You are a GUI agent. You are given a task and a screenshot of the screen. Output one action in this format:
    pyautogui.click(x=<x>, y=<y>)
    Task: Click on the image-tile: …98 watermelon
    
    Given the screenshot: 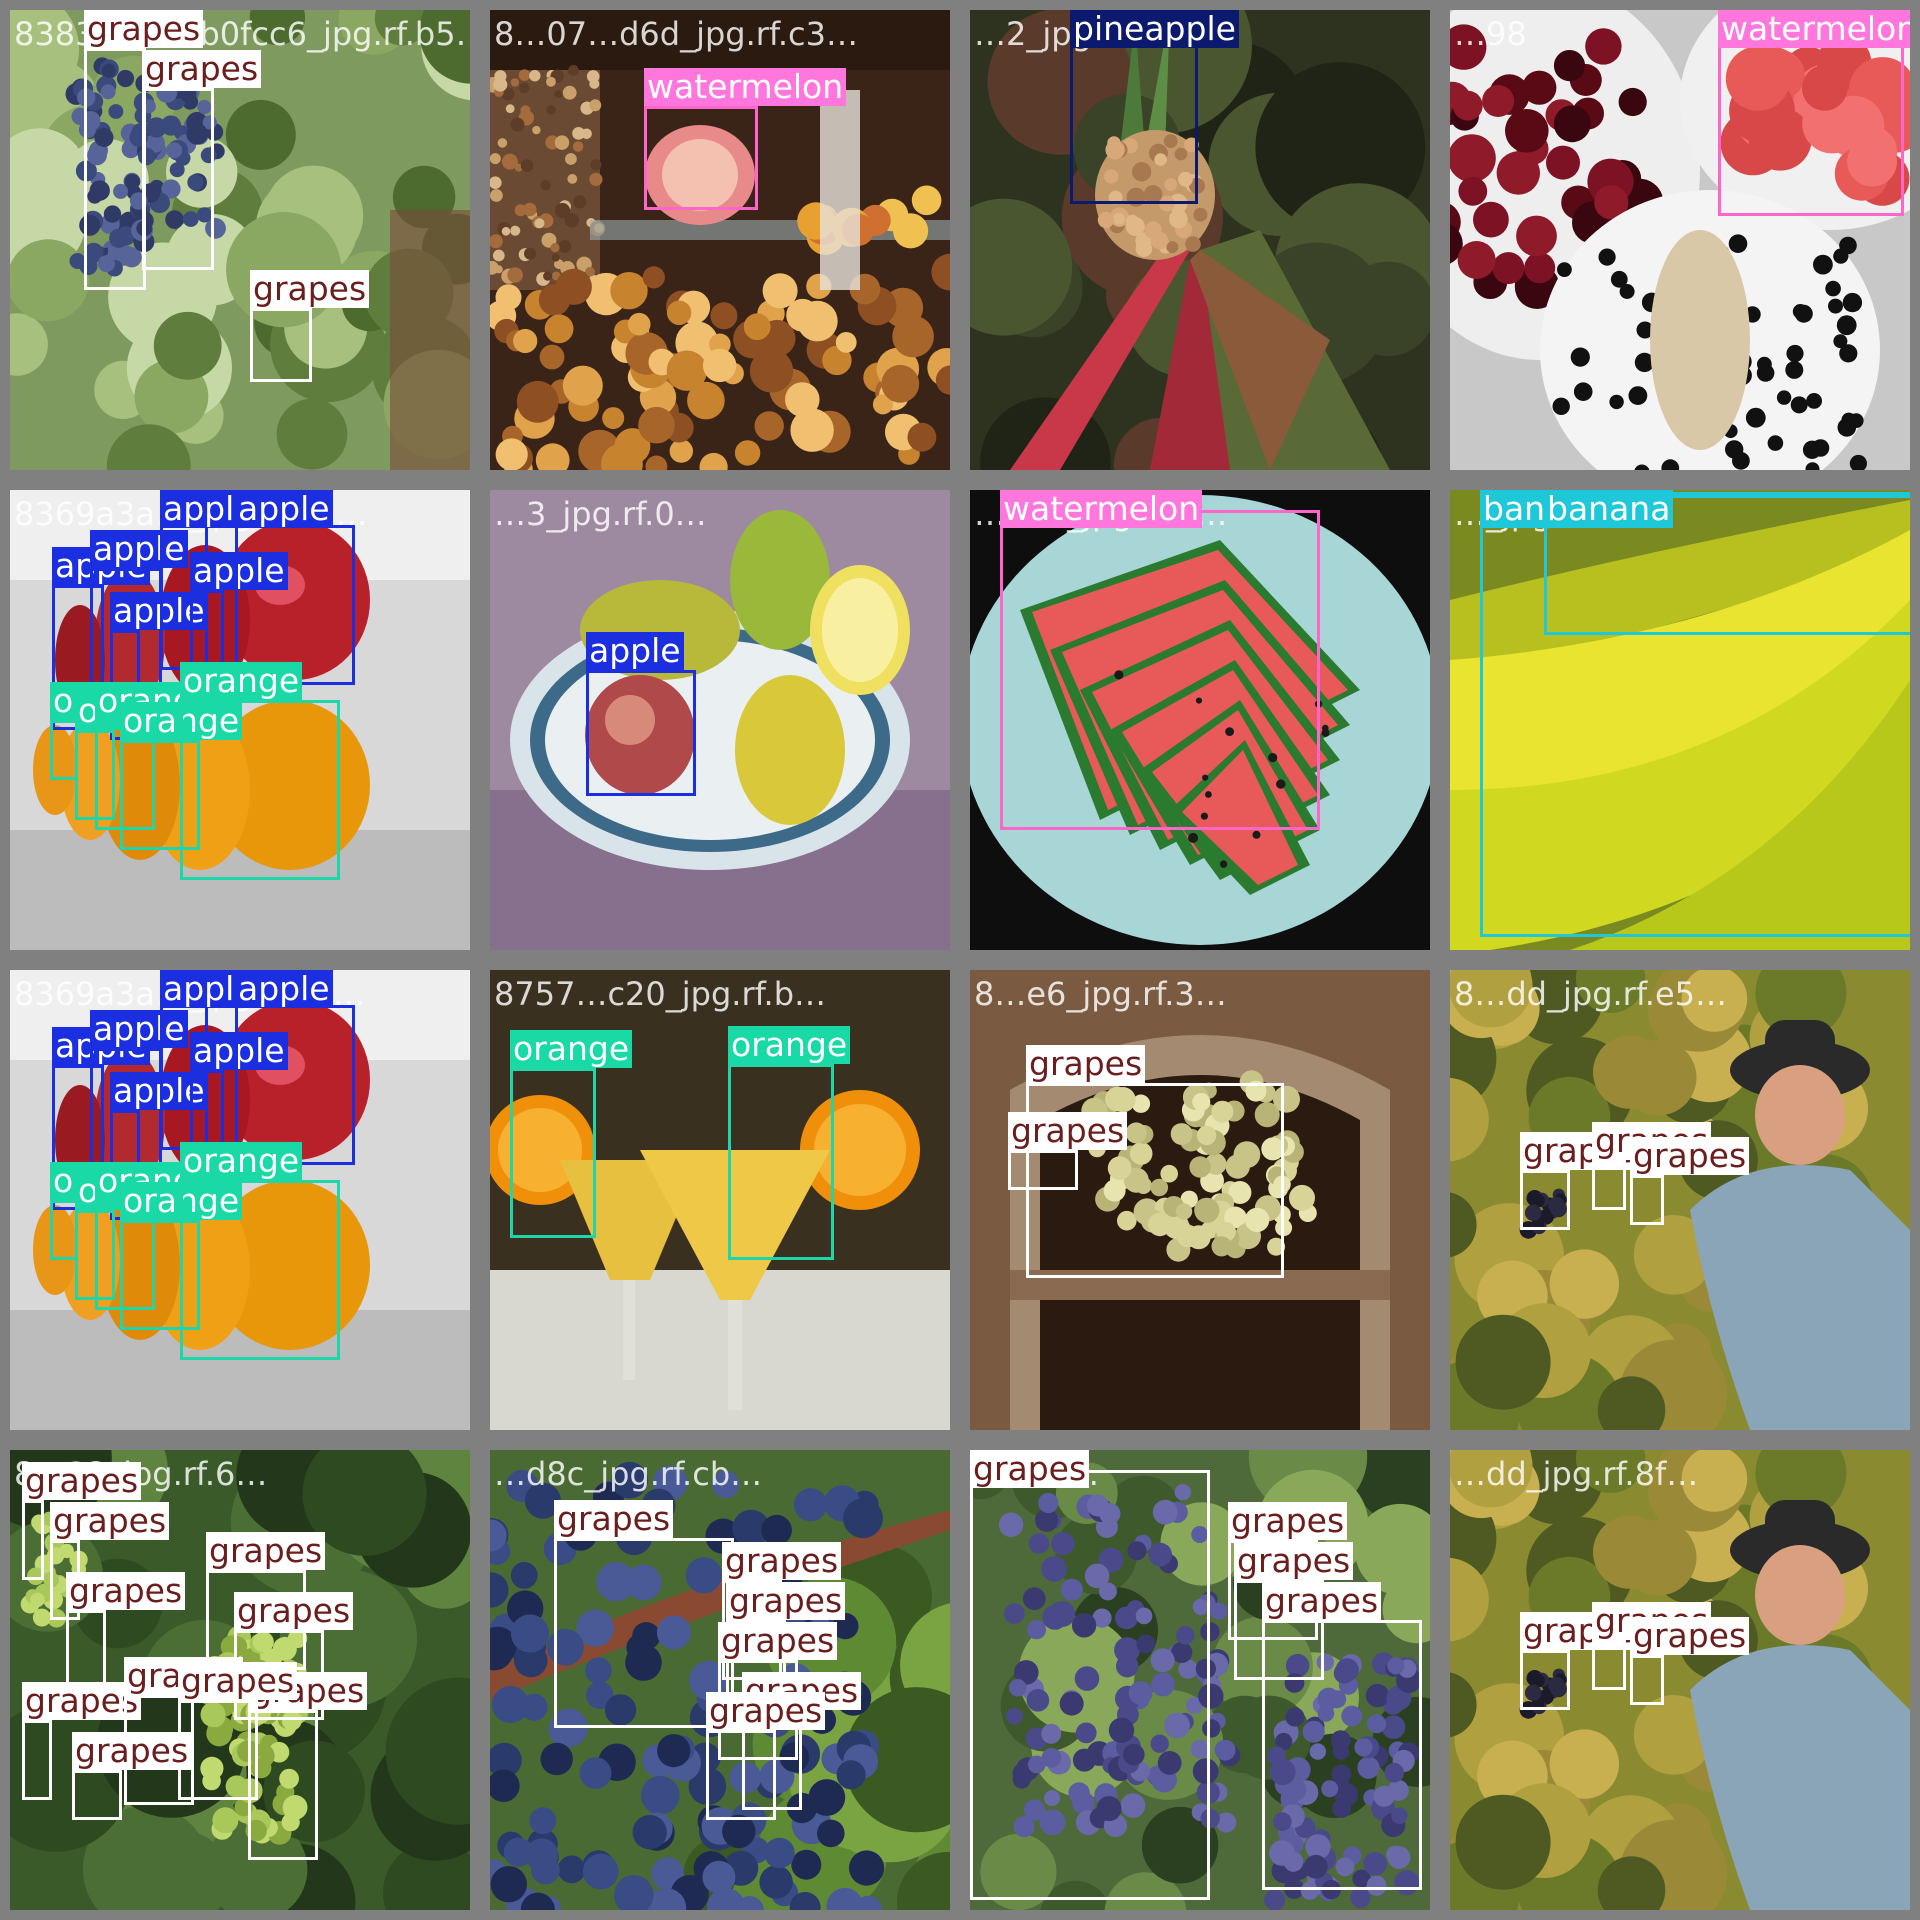 What is the action you would take?
    pyautogui.click(x=1680, y=240)
    